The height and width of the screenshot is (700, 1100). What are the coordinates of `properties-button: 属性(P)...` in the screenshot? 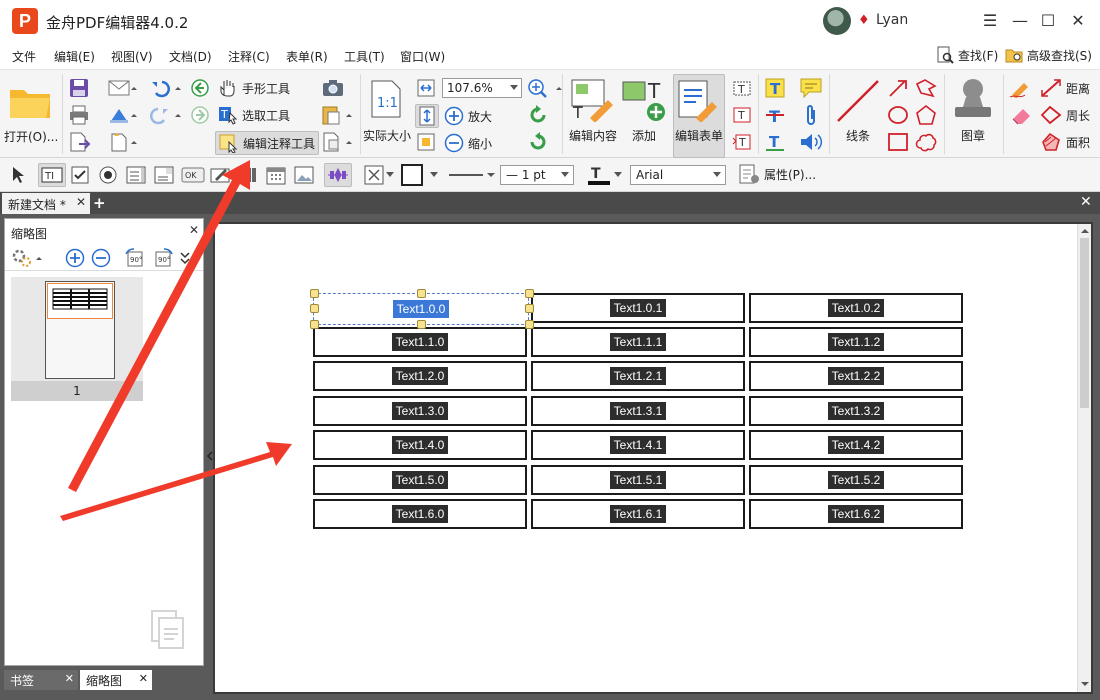 It's located at (777, 174).